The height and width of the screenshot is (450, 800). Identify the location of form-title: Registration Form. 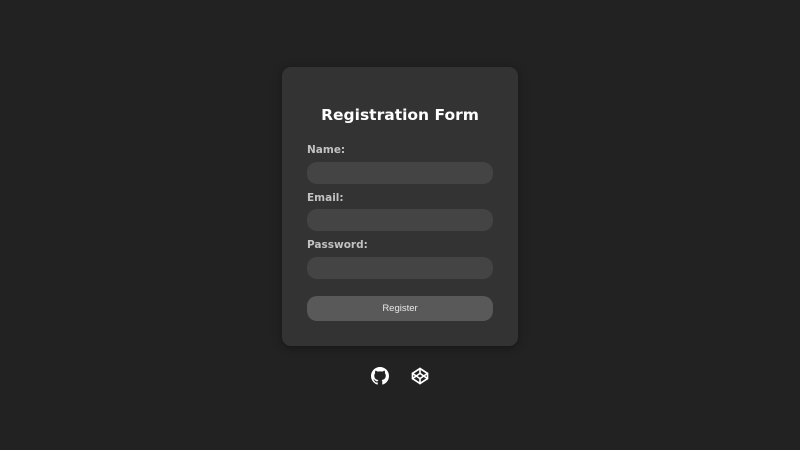
(400, 115).